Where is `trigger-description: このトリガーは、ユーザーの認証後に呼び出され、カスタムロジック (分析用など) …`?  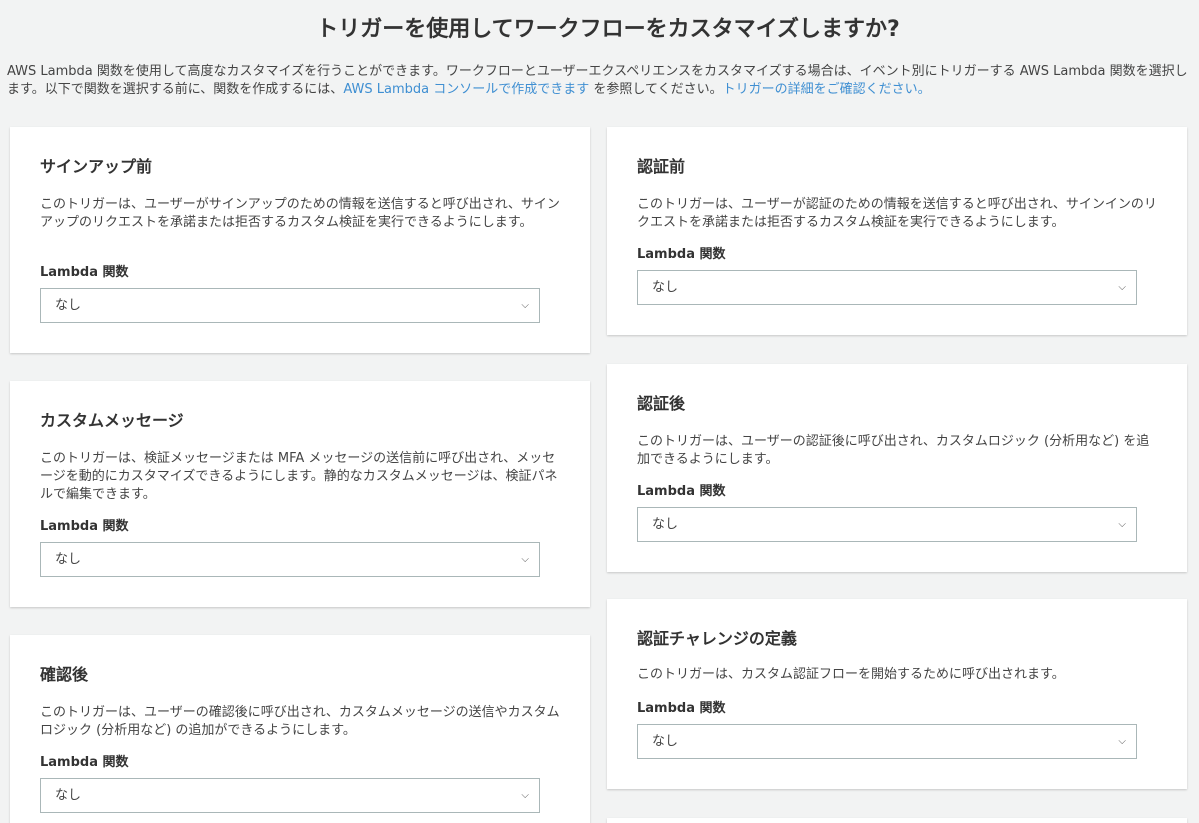
trigger-description: このトリガーは、ユーザーの認証後に呼び出され、カスタムロジック (分析用など) … is located at coordinates (893, 450).